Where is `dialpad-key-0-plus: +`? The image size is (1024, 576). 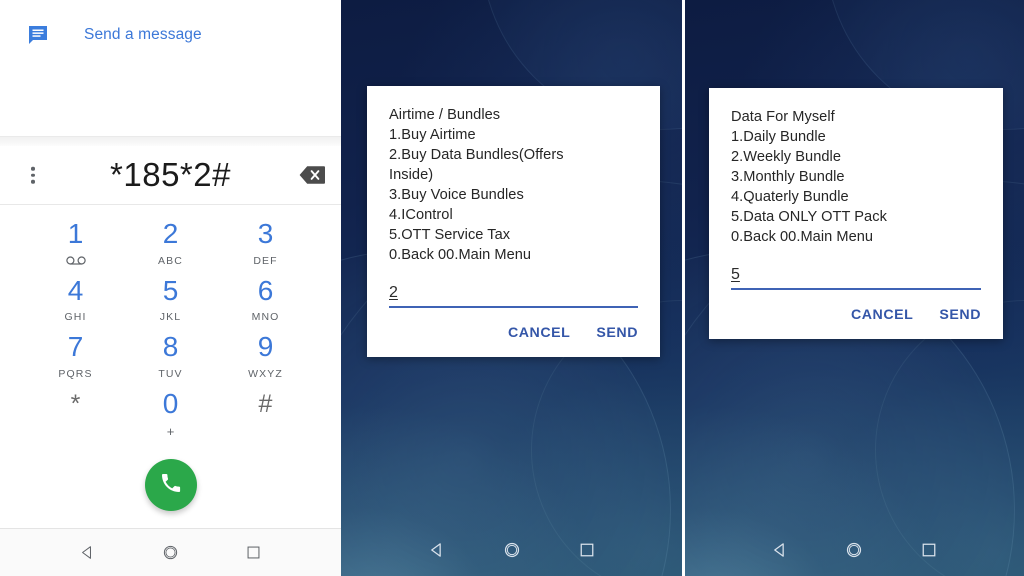
dialpad-key-0-plus: + is located at coordinates (170, 431).